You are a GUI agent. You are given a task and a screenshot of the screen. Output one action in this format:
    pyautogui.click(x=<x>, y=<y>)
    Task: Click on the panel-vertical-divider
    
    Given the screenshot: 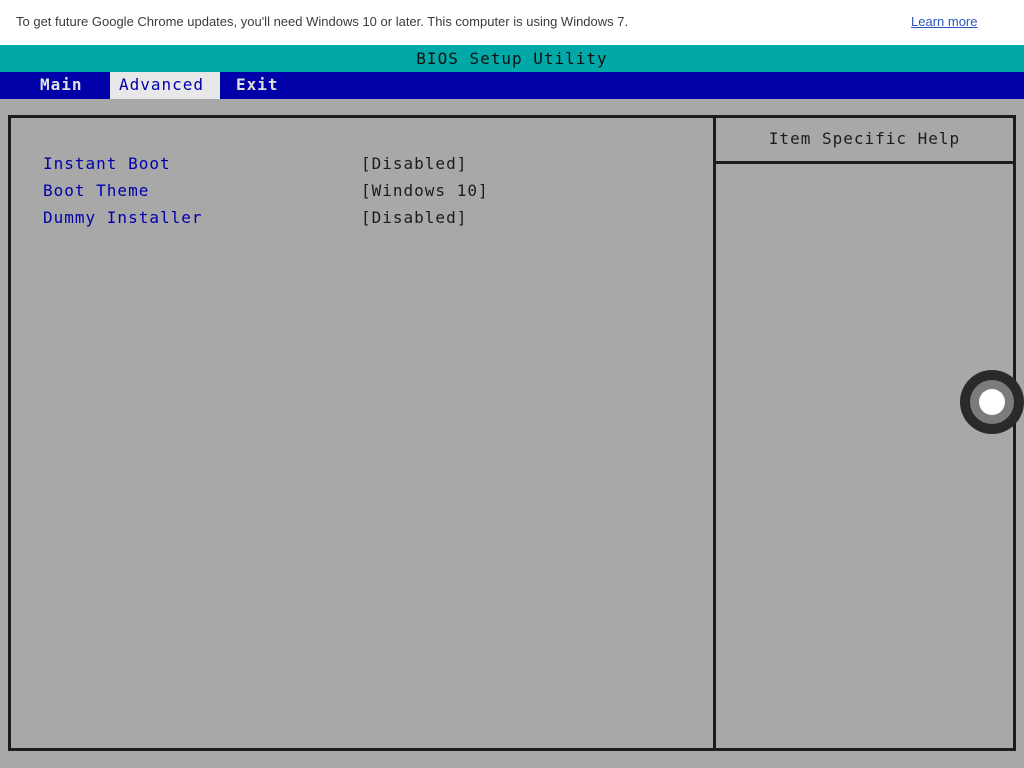 What is the action you would take?
    pyautogui.click(x=714, y=433)
    